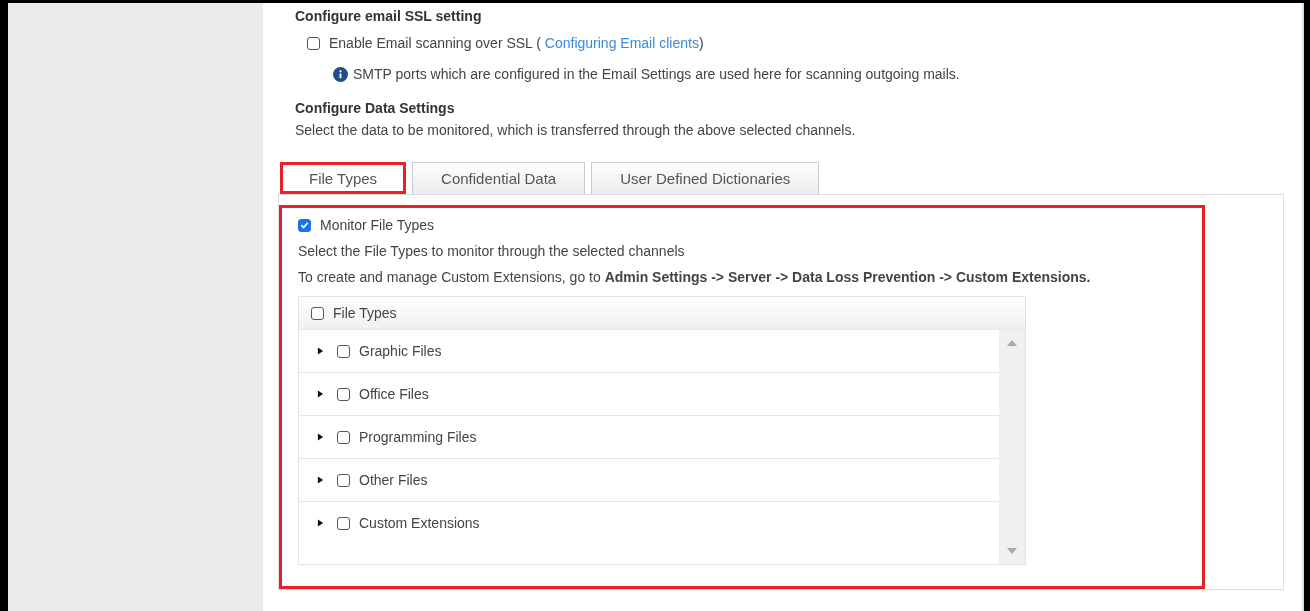 The image size is (1310, 611). Describe the element at coordinates (377, 225) in the screenshot. I see `checkbox-label: Monitor File Types` at that location.